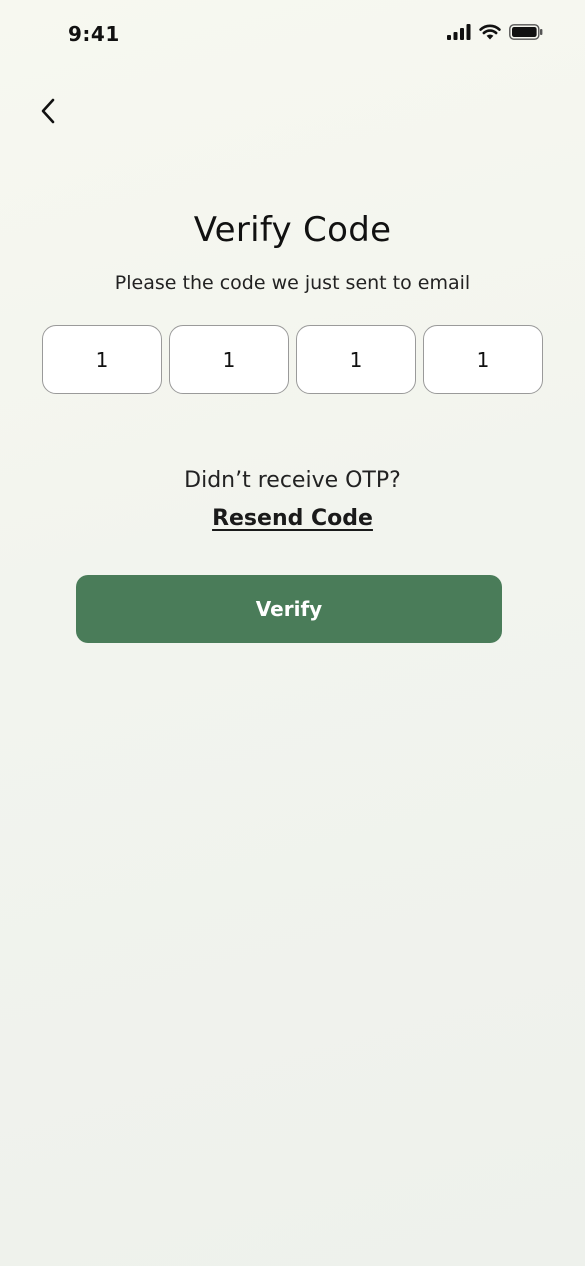  I want to click on chevron-left-icon, so click(48, 113).